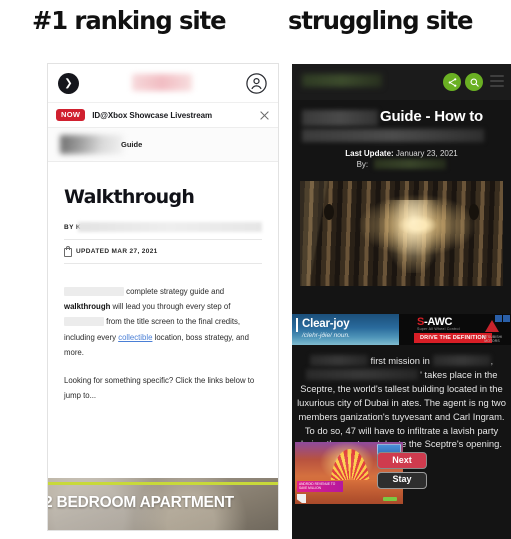 The image size is (511, 539). What do you see at coordinates (264, 115) in the screenshot?
I see `close-icon` at bounding box center [264, 115].